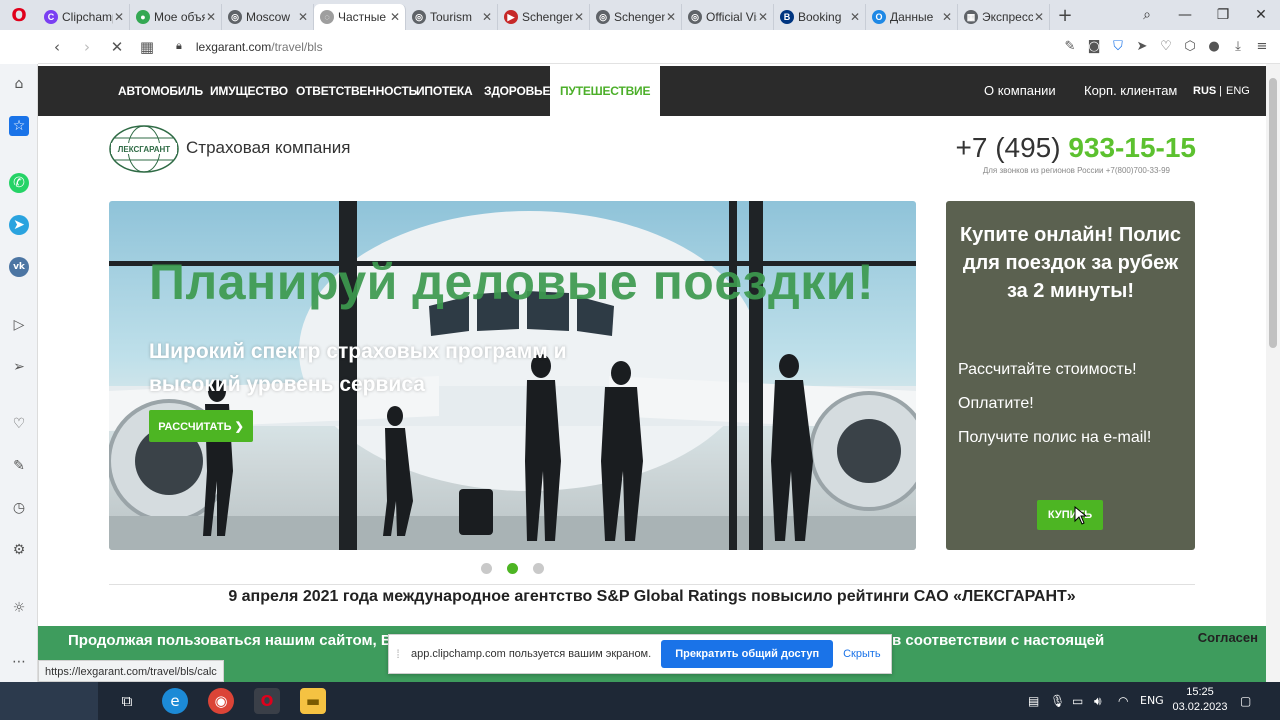 This screenshot has height=720, width=1280. I want to click on close-window-icon: ✕, so click(1261, 15).